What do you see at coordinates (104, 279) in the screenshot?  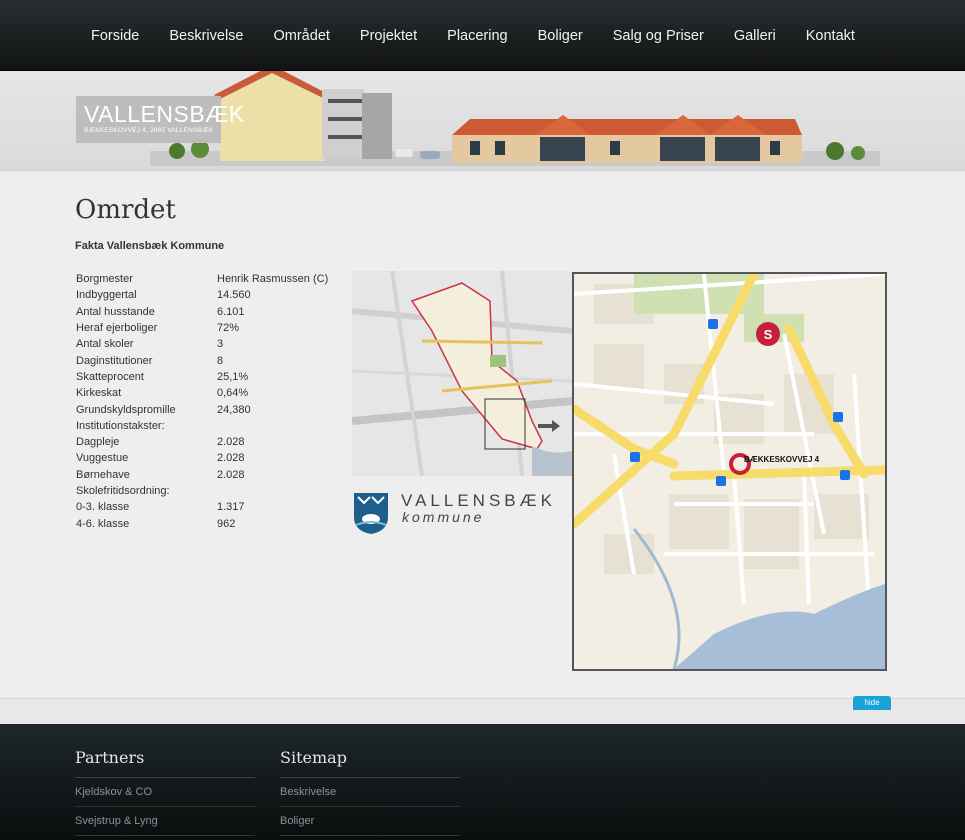 I see `fact-label: Borgmester` at bounding box center [104, 279].